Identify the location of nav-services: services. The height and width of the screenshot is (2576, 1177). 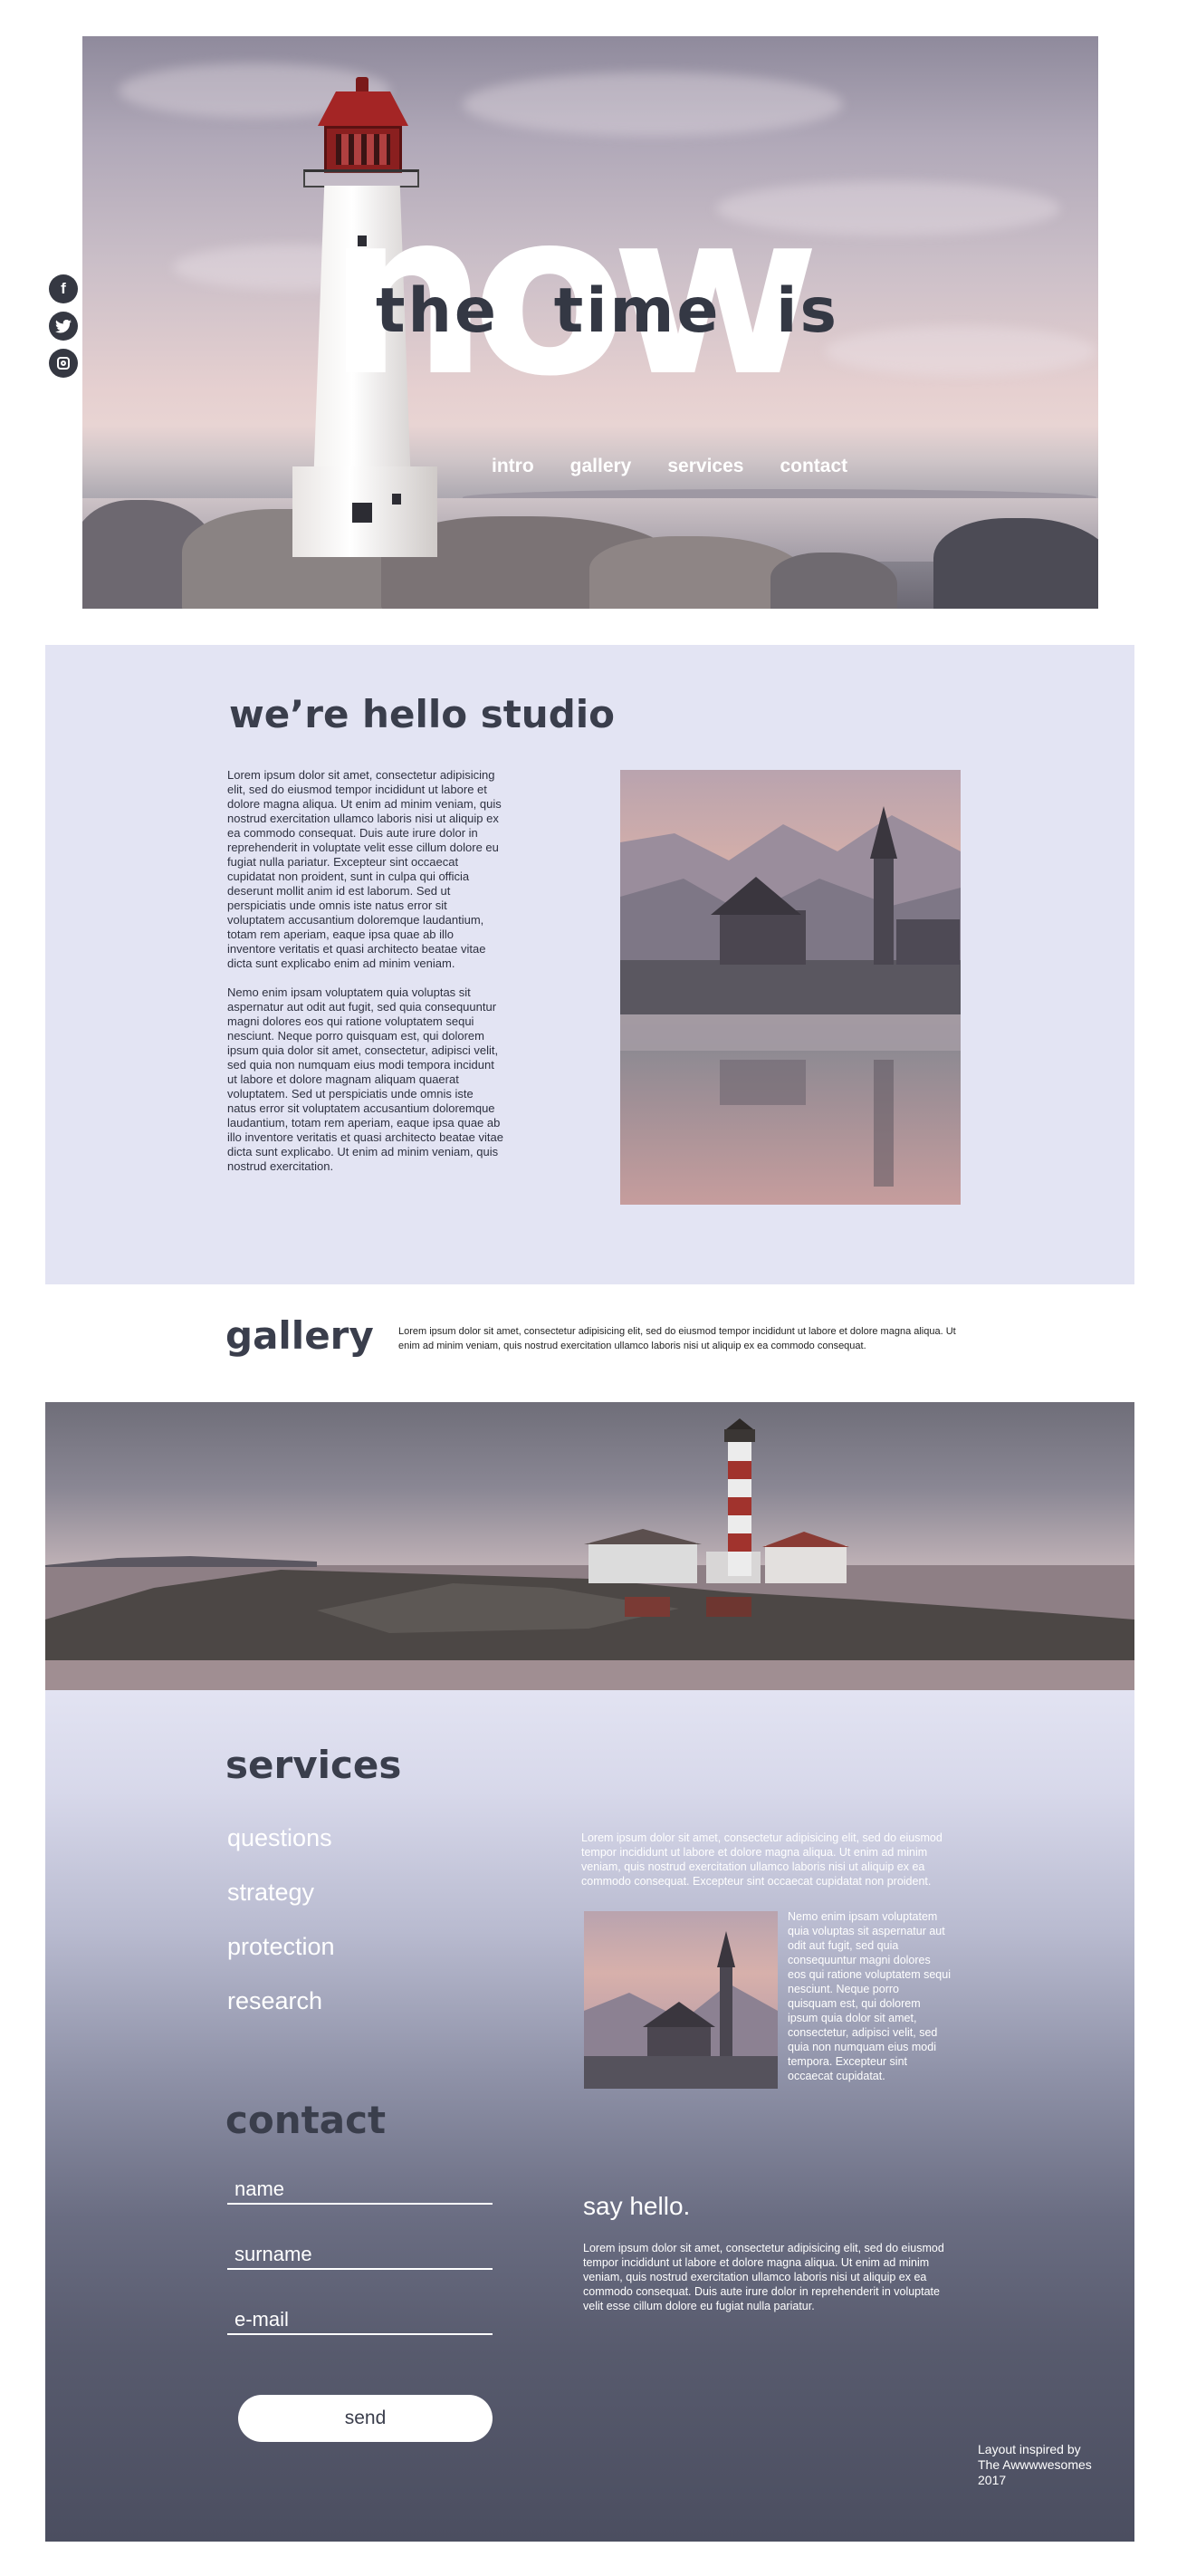
(705, 466).